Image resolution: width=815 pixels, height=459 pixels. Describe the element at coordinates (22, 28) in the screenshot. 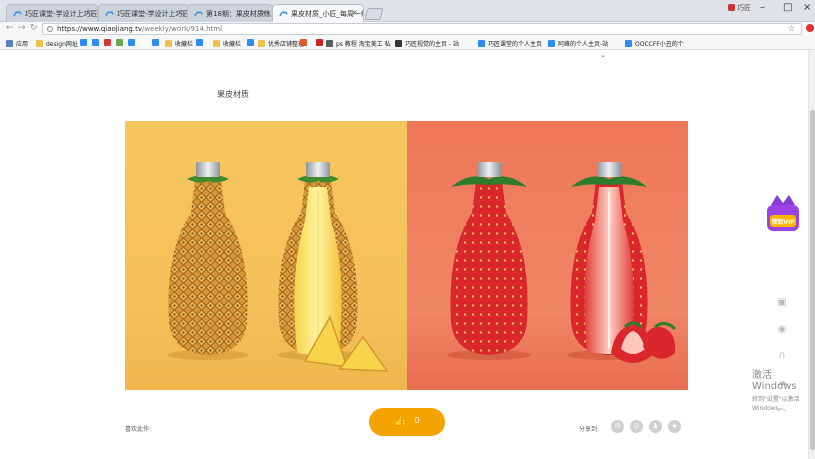

I see `forward-arrow-icon: →` at that location.